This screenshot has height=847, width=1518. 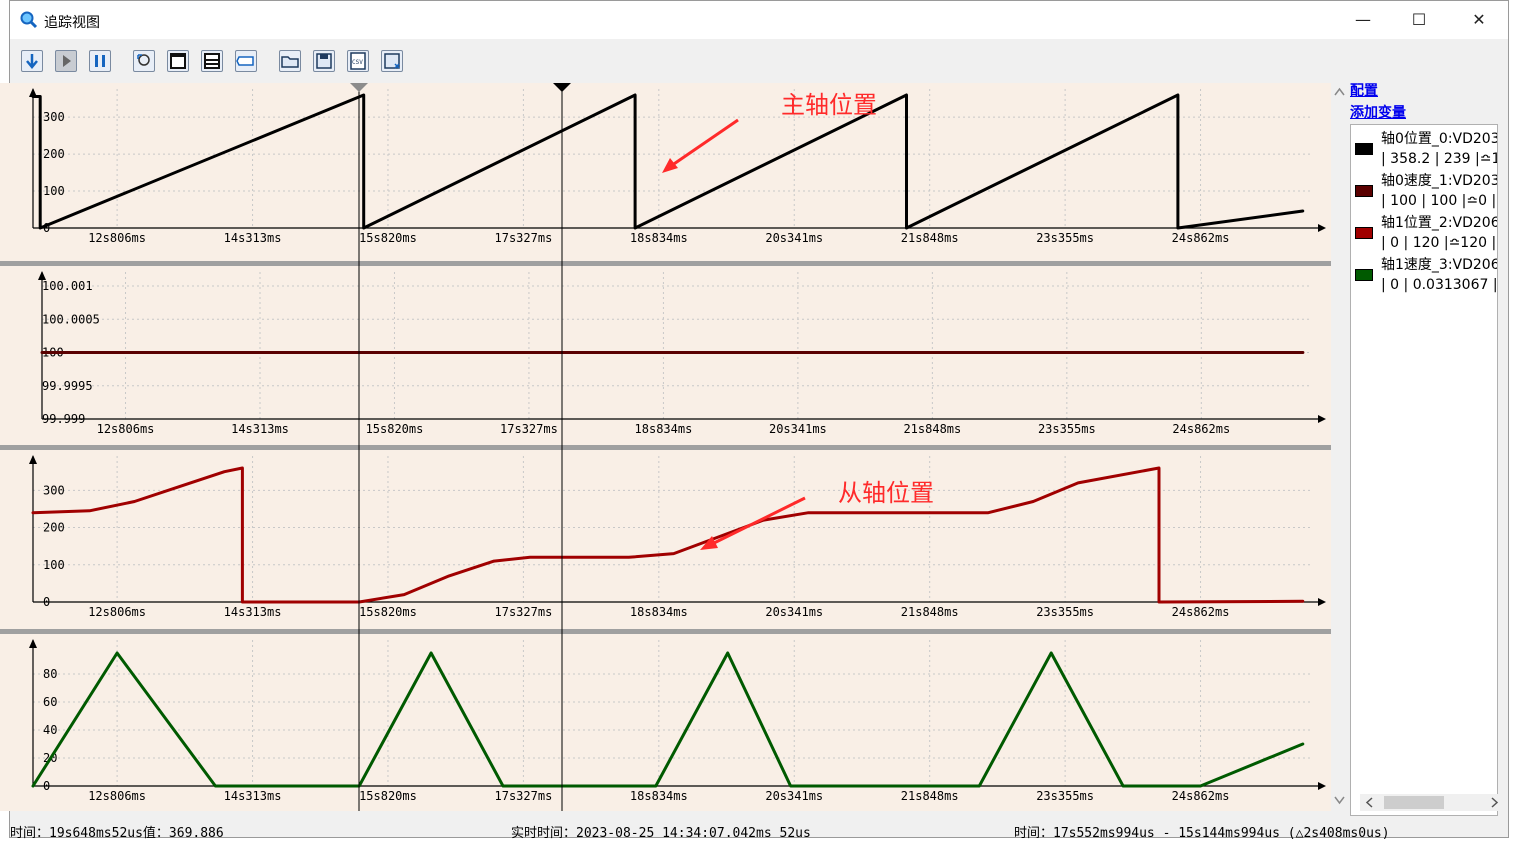 I want to click on realtime-clock: 实时时间：2023-08-25 14:34:07.042ms 52us, so click(x=661, y=833).